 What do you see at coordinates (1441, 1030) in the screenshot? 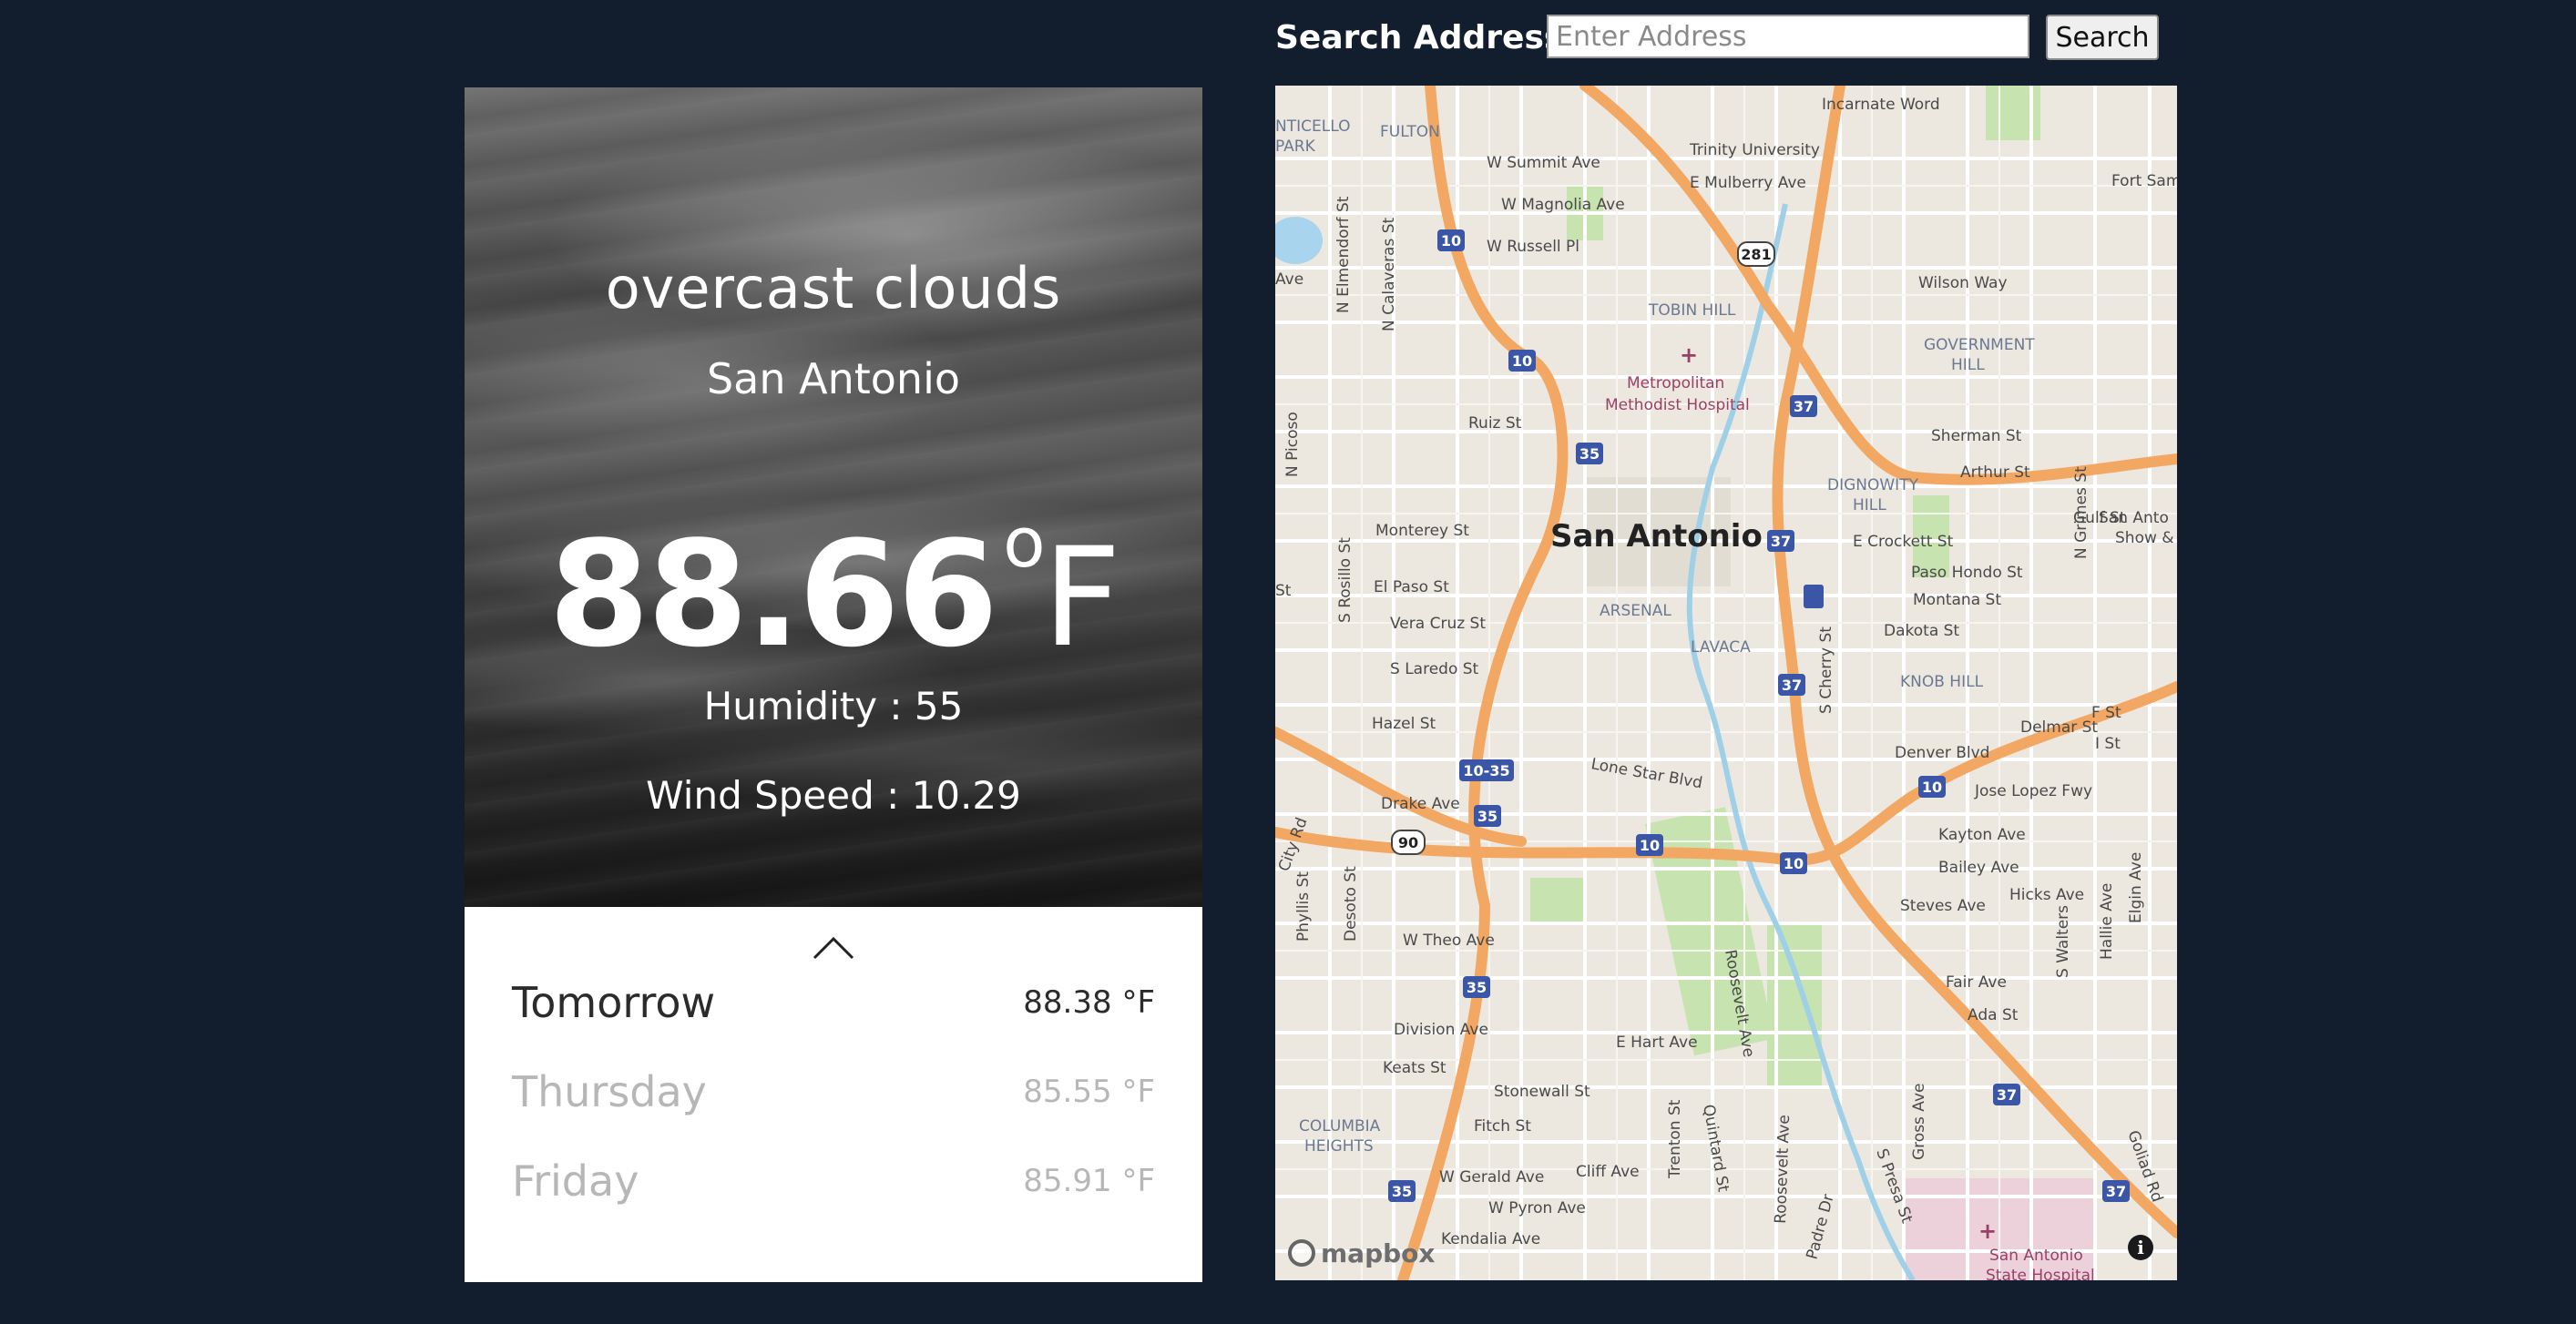
I see `svg-text: Division Ave` at bounding box center [1441, 1030].